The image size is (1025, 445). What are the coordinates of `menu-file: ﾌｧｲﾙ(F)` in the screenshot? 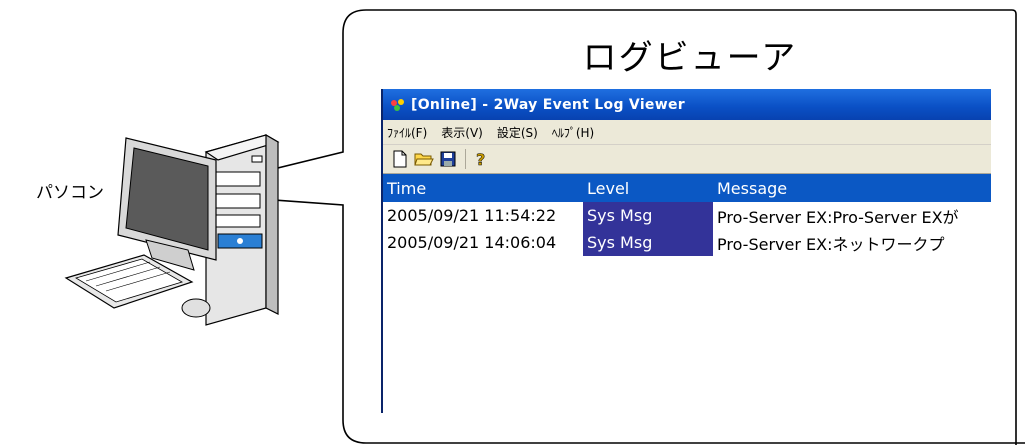 It's located at (407, 132).